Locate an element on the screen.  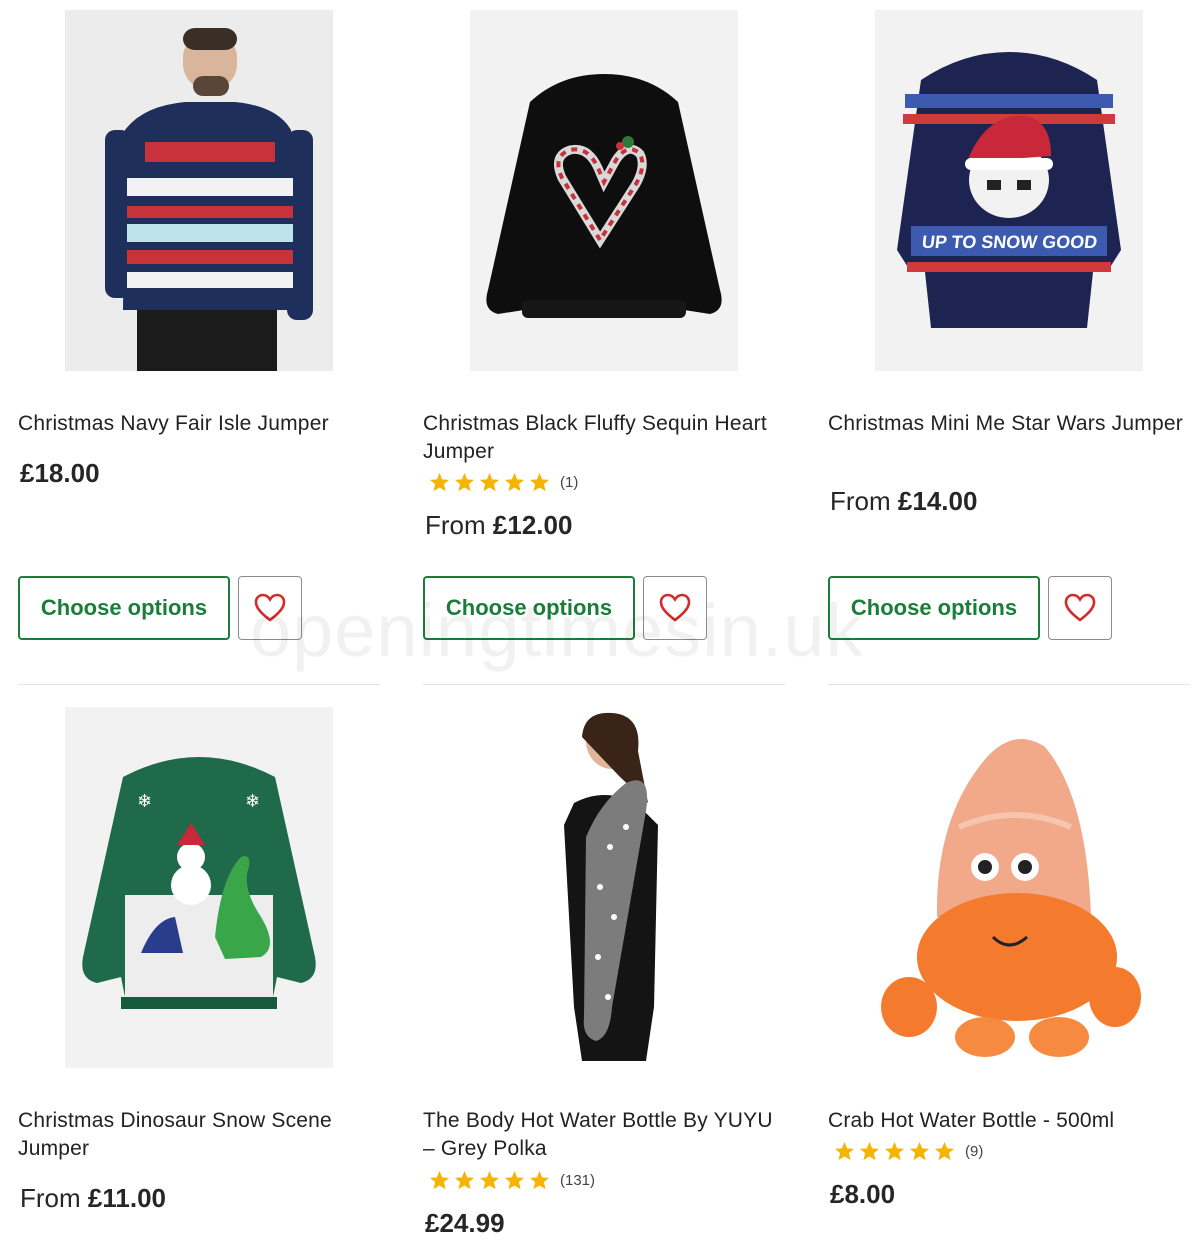
product-image-crab-hot-water-bottle is located at coordinates (1009, 887).